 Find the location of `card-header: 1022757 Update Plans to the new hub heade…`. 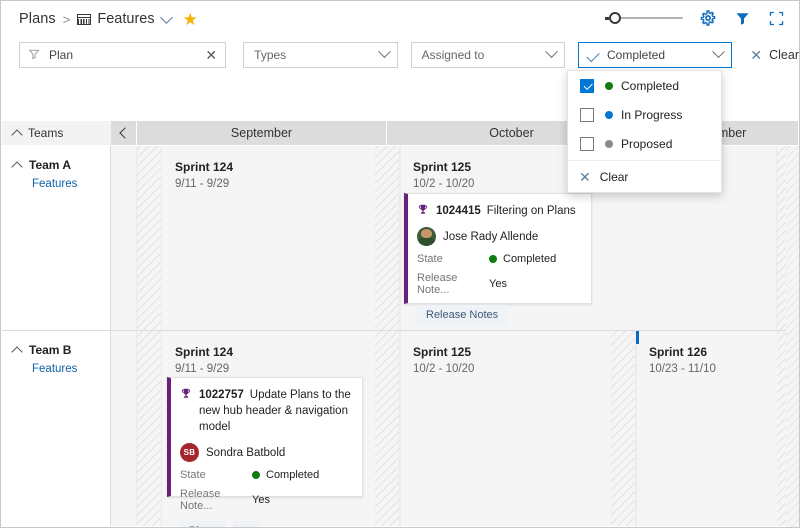

card-header: 1022757 Update Plans to the new hub heade… is located at coordinates (266, 406).